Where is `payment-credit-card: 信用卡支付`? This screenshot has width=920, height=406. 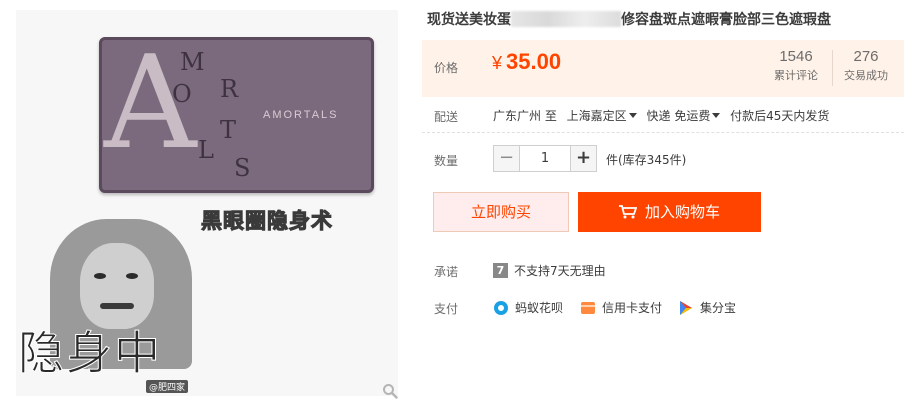
payment-credit-card: 信用卡支付 is located at coordinates (621, 307).